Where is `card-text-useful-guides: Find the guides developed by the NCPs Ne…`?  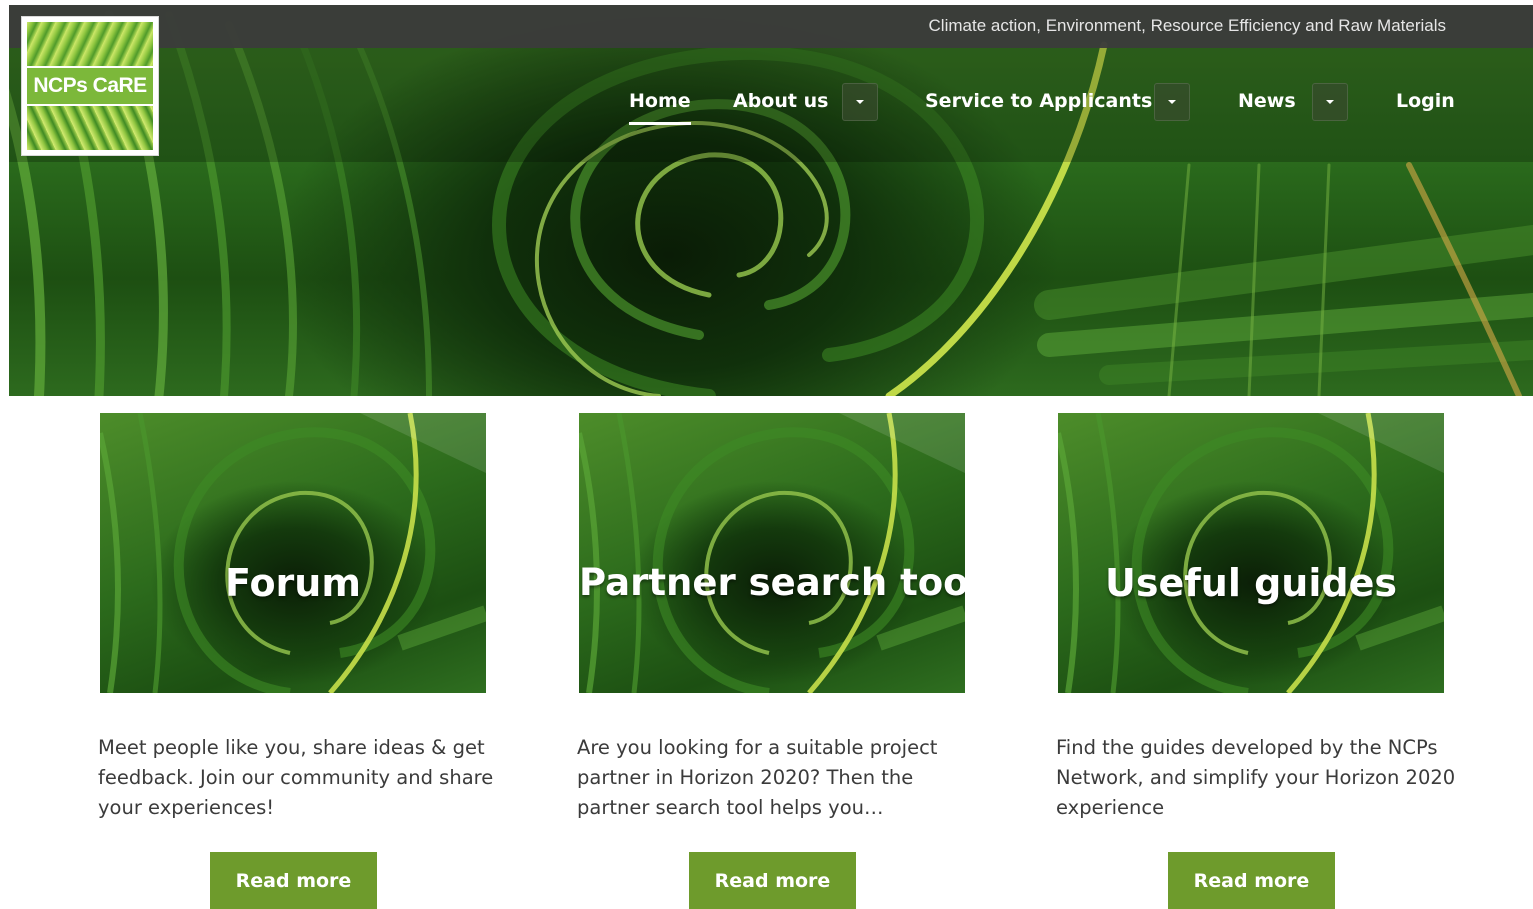
card-text-useful-guides: Find the guides developed by the NCPs Ne… is located at coordinates (1256, 777).